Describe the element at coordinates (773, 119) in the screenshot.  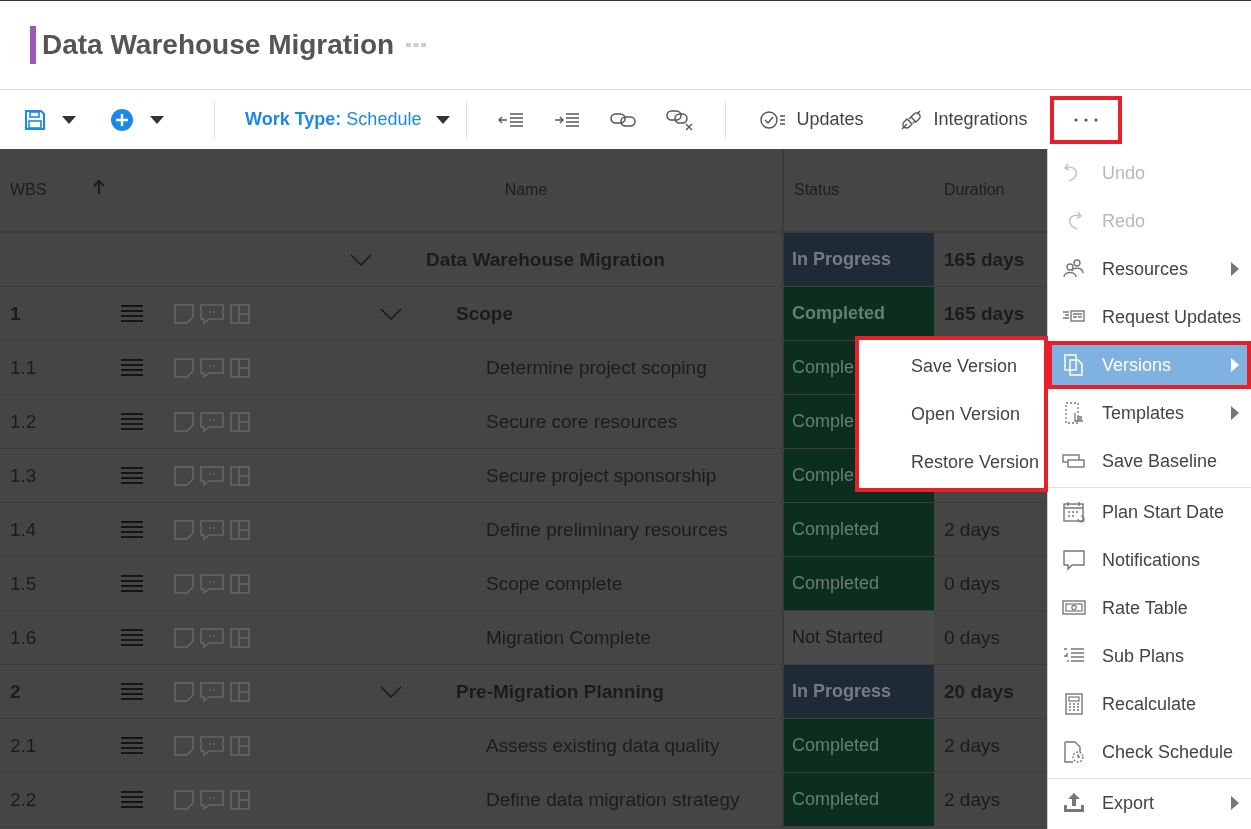
I see `check-list-icon` at that location.